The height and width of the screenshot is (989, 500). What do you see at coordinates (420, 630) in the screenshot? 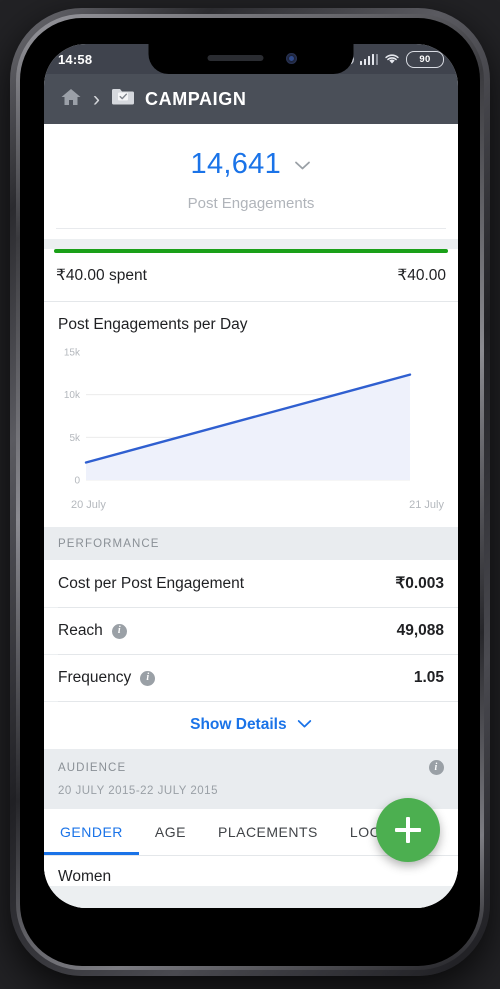
I see `performance-row-value: 49,088` at bounding box center [420, 630].